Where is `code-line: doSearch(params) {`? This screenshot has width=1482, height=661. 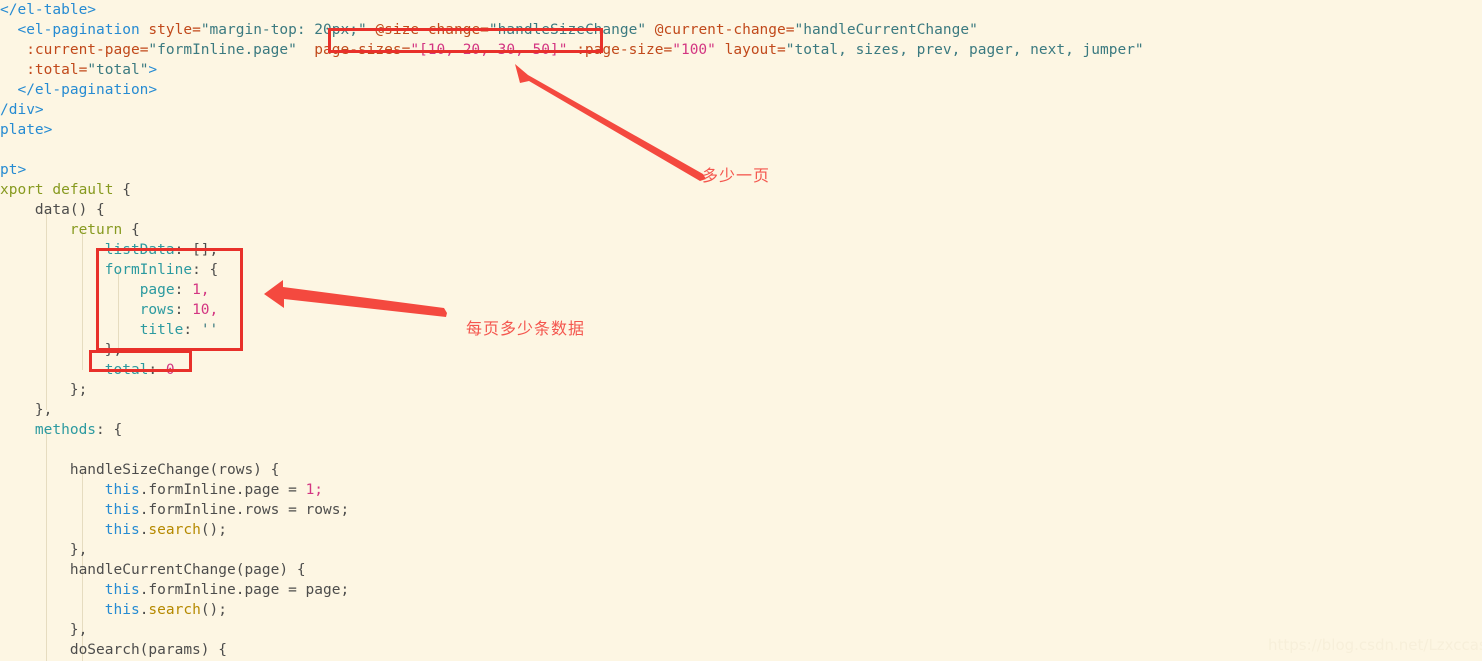
code-line: doSearch(params) { is located at coordinates (113, 650).